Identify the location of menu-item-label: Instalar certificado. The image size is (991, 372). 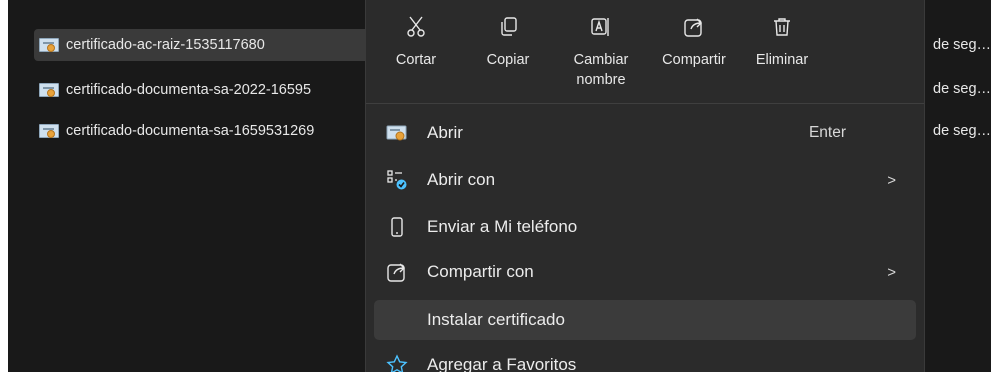
(496, 319).